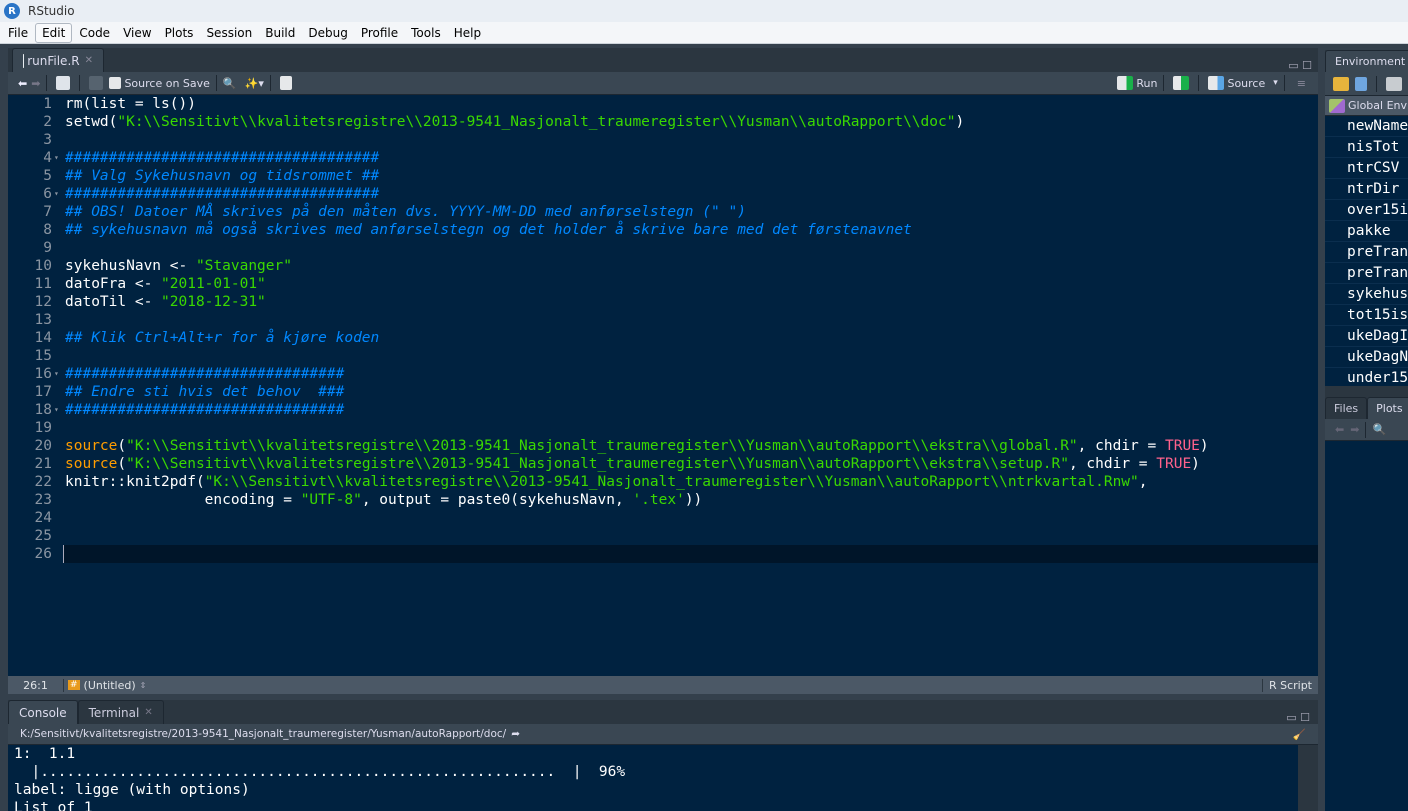 This screenshot has height=811, width=1408. What do you see at coordinates (663, 176) in the screenshot?
I see `code-line: 5 ## Valg Sykehusnavn og tidsrommet ##` at bounding box center [663, 176].